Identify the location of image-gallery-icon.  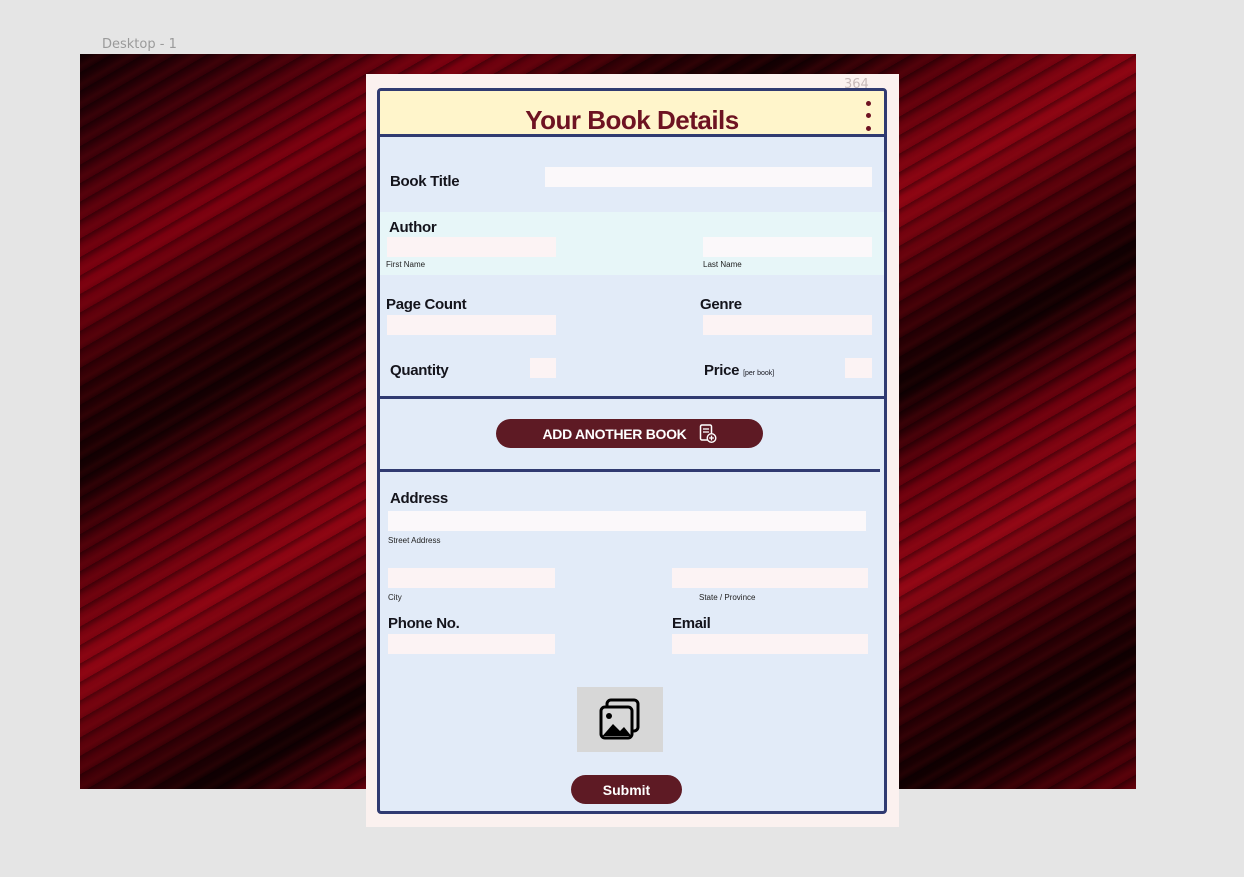
(619, 718).